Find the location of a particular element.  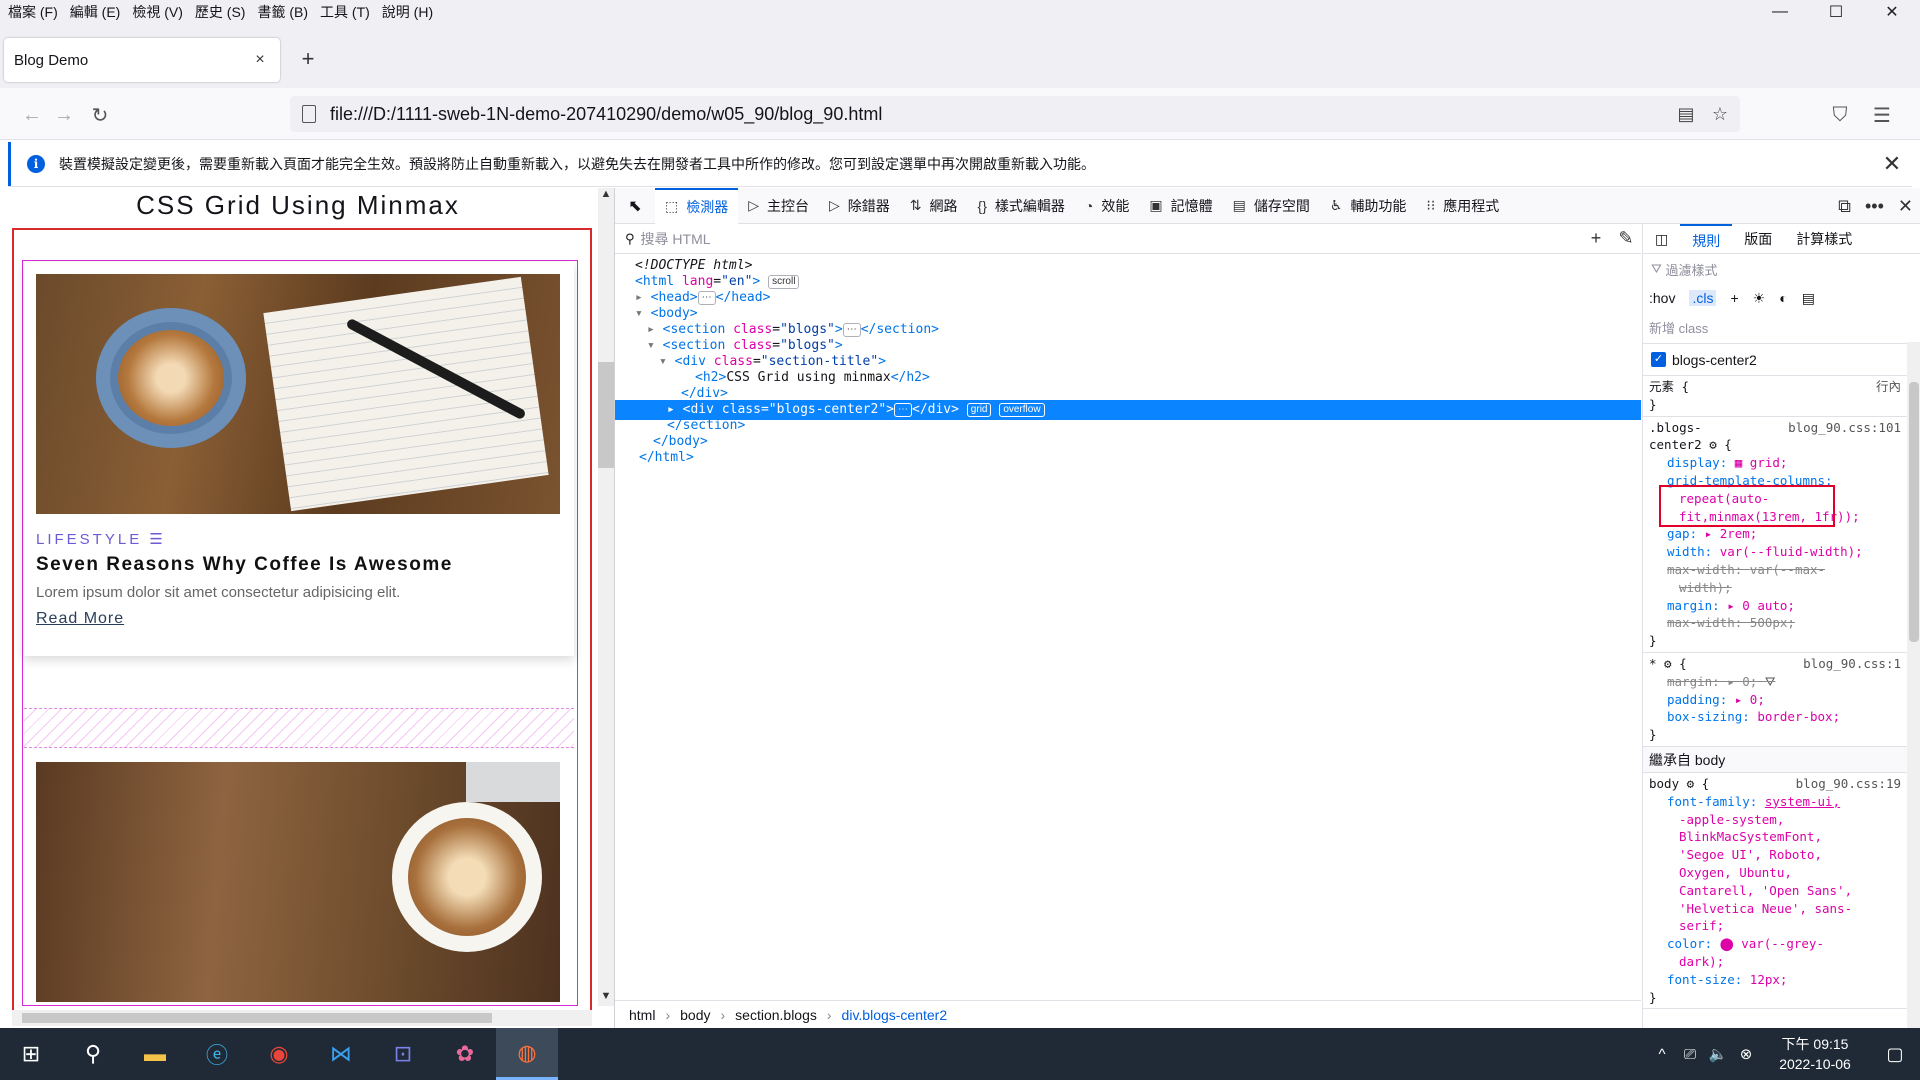

prop-value: ▸ 2rem; is located at coordinates (1731, 533).